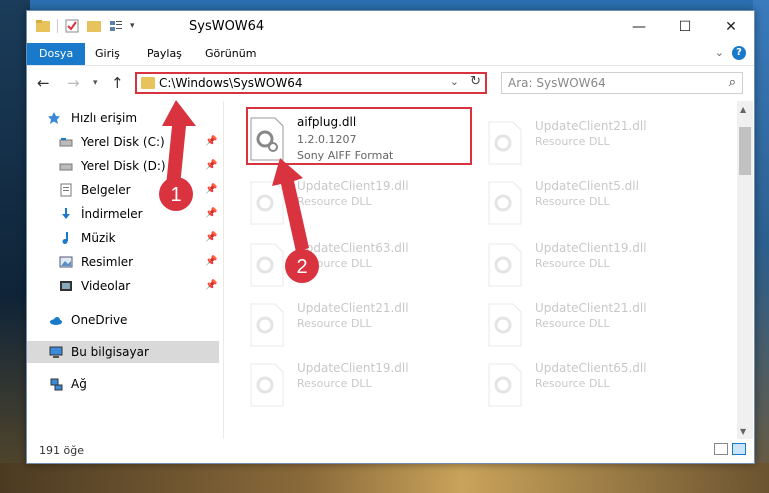  I want to click on refresh-icon: ↻, so click(475, 81).